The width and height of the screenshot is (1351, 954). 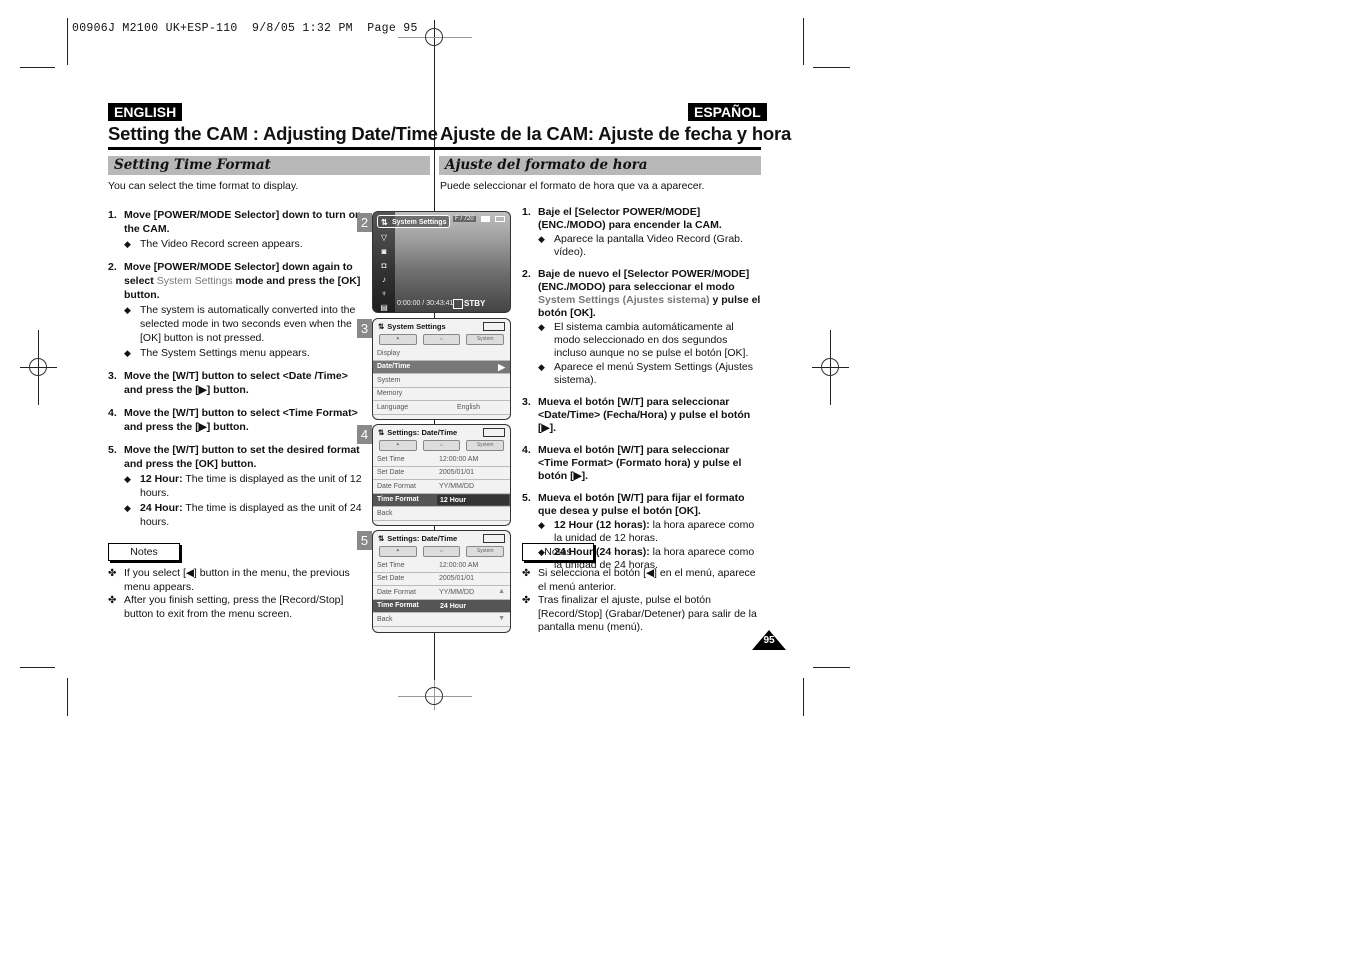 What do you see at coordinates (273, 133) in the screenshot?
I see `page-title-english: Setting the CAM : Adjusting Date/Time` at bounding box center [273, 133].